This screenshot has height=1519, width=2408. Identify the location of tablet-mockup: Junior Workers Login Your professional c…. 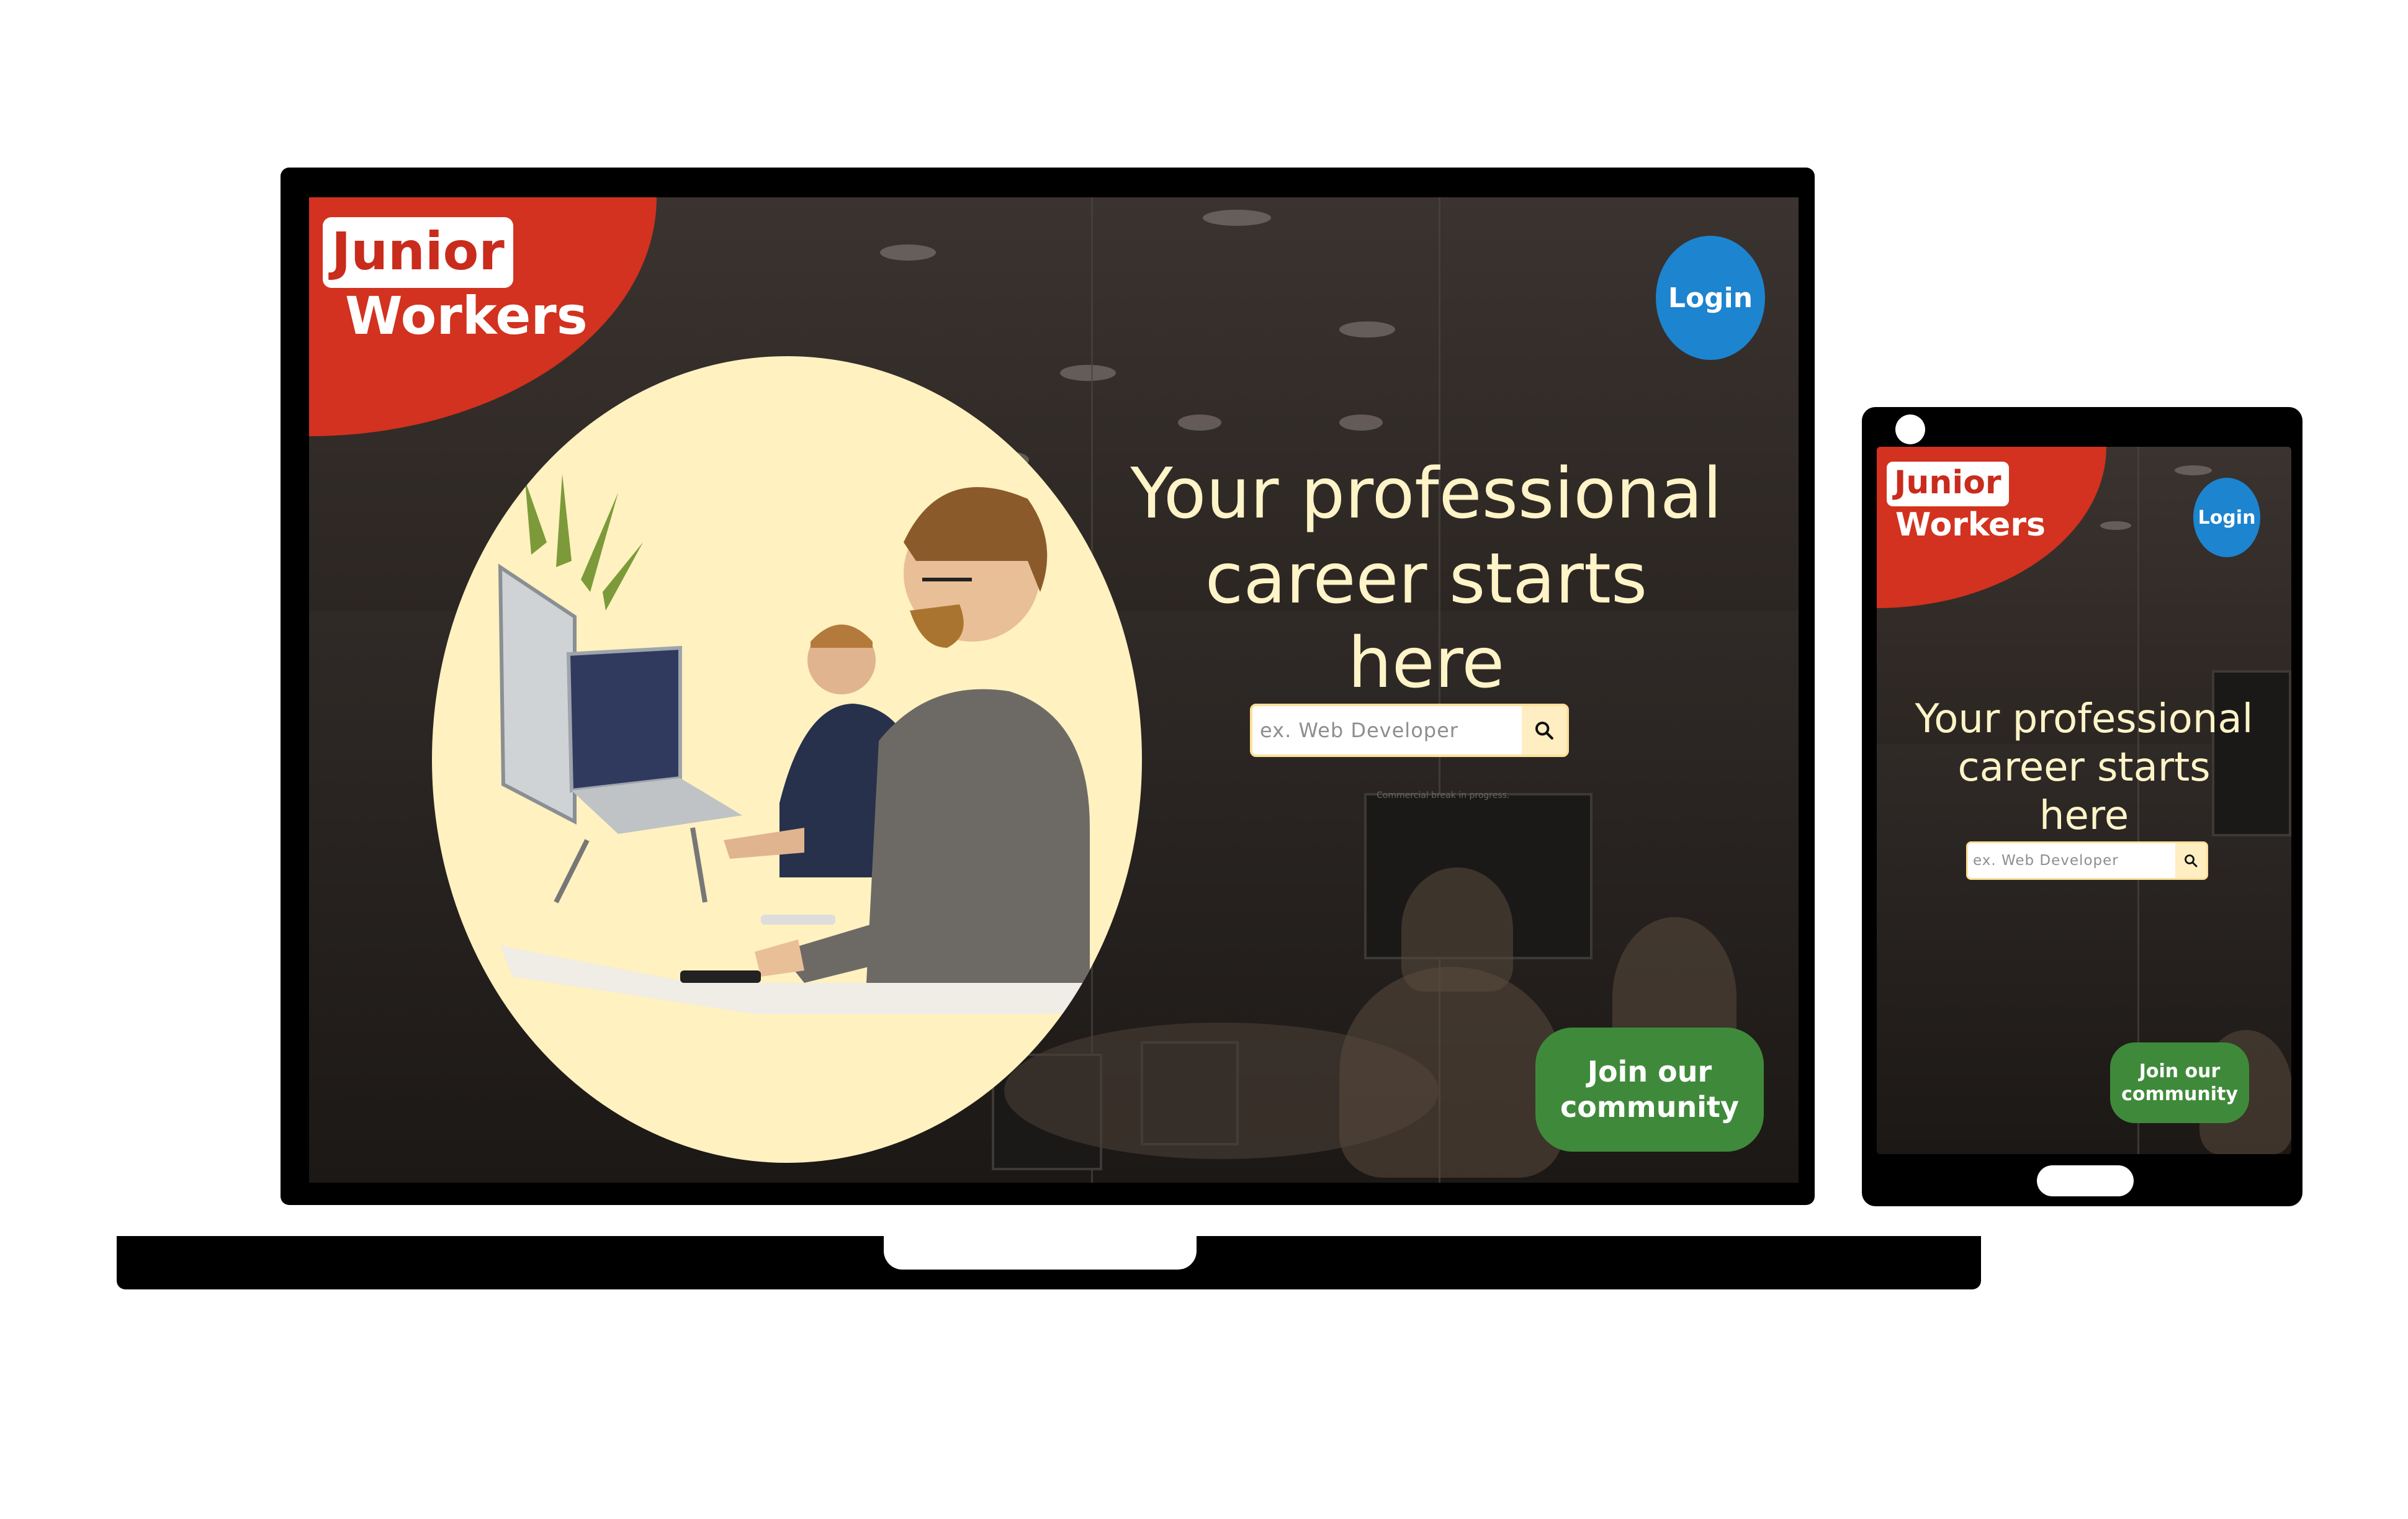
(2082, 806).